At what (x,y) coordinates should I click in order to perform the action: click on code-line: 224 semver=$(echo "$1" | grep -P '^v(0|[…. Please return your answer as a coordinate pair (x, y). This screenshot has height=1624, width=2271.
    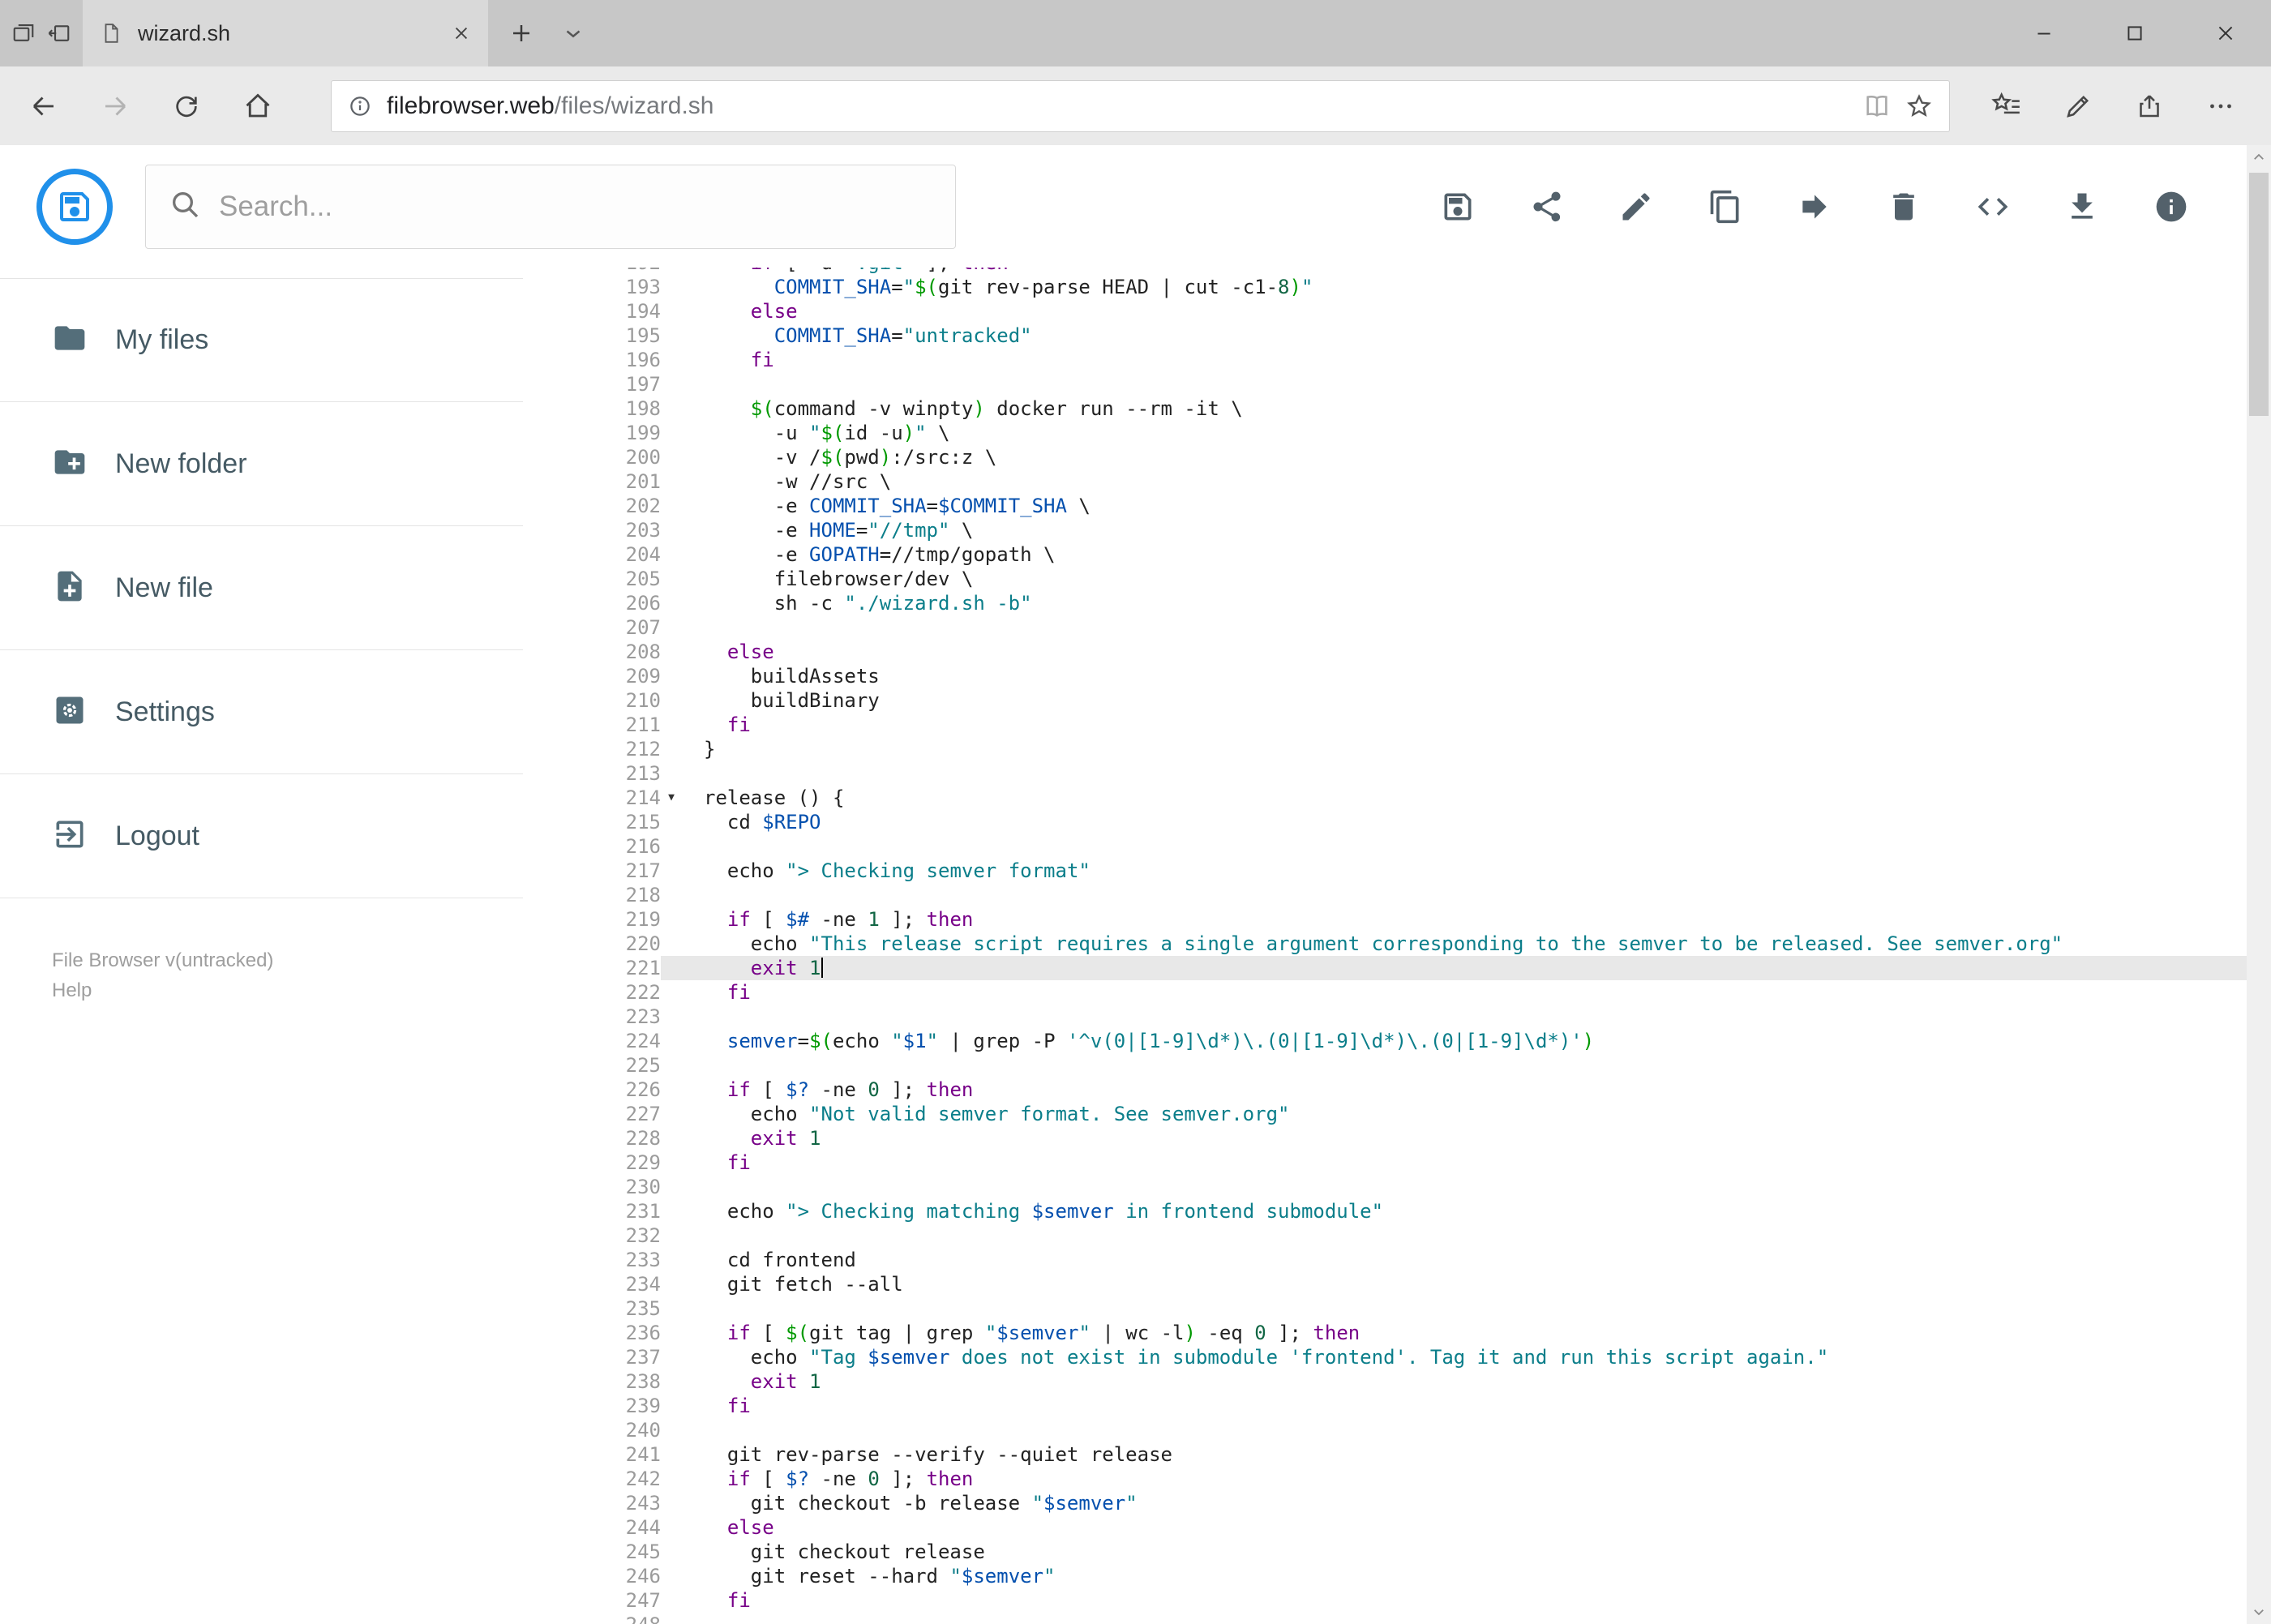
    Looking at the image, I should click on (1385, 1041).